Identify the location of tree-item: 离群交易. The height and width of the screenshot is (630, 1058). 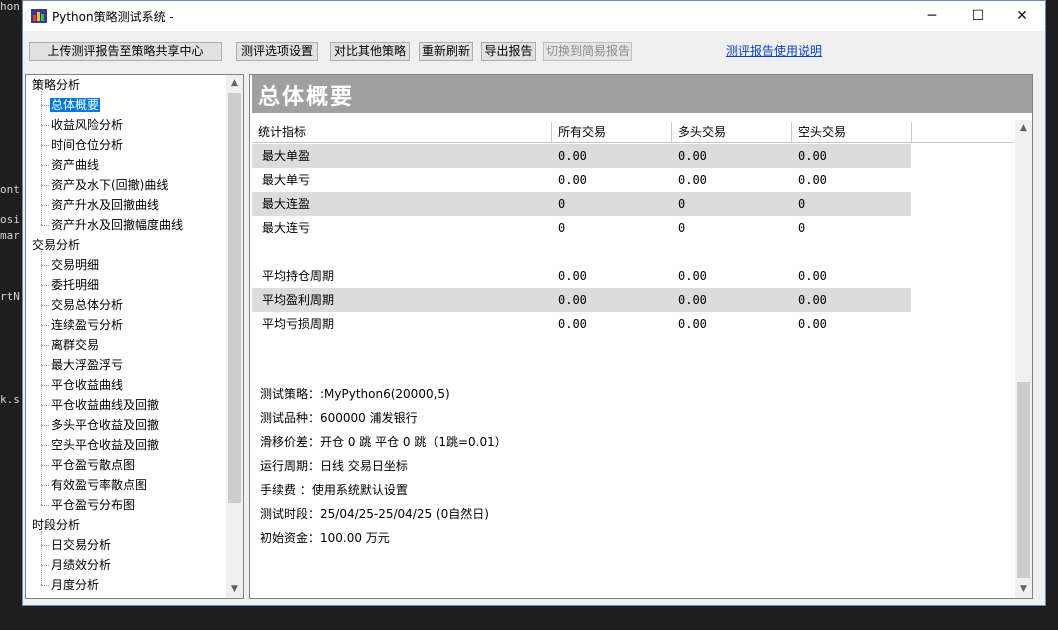
(75, 345).